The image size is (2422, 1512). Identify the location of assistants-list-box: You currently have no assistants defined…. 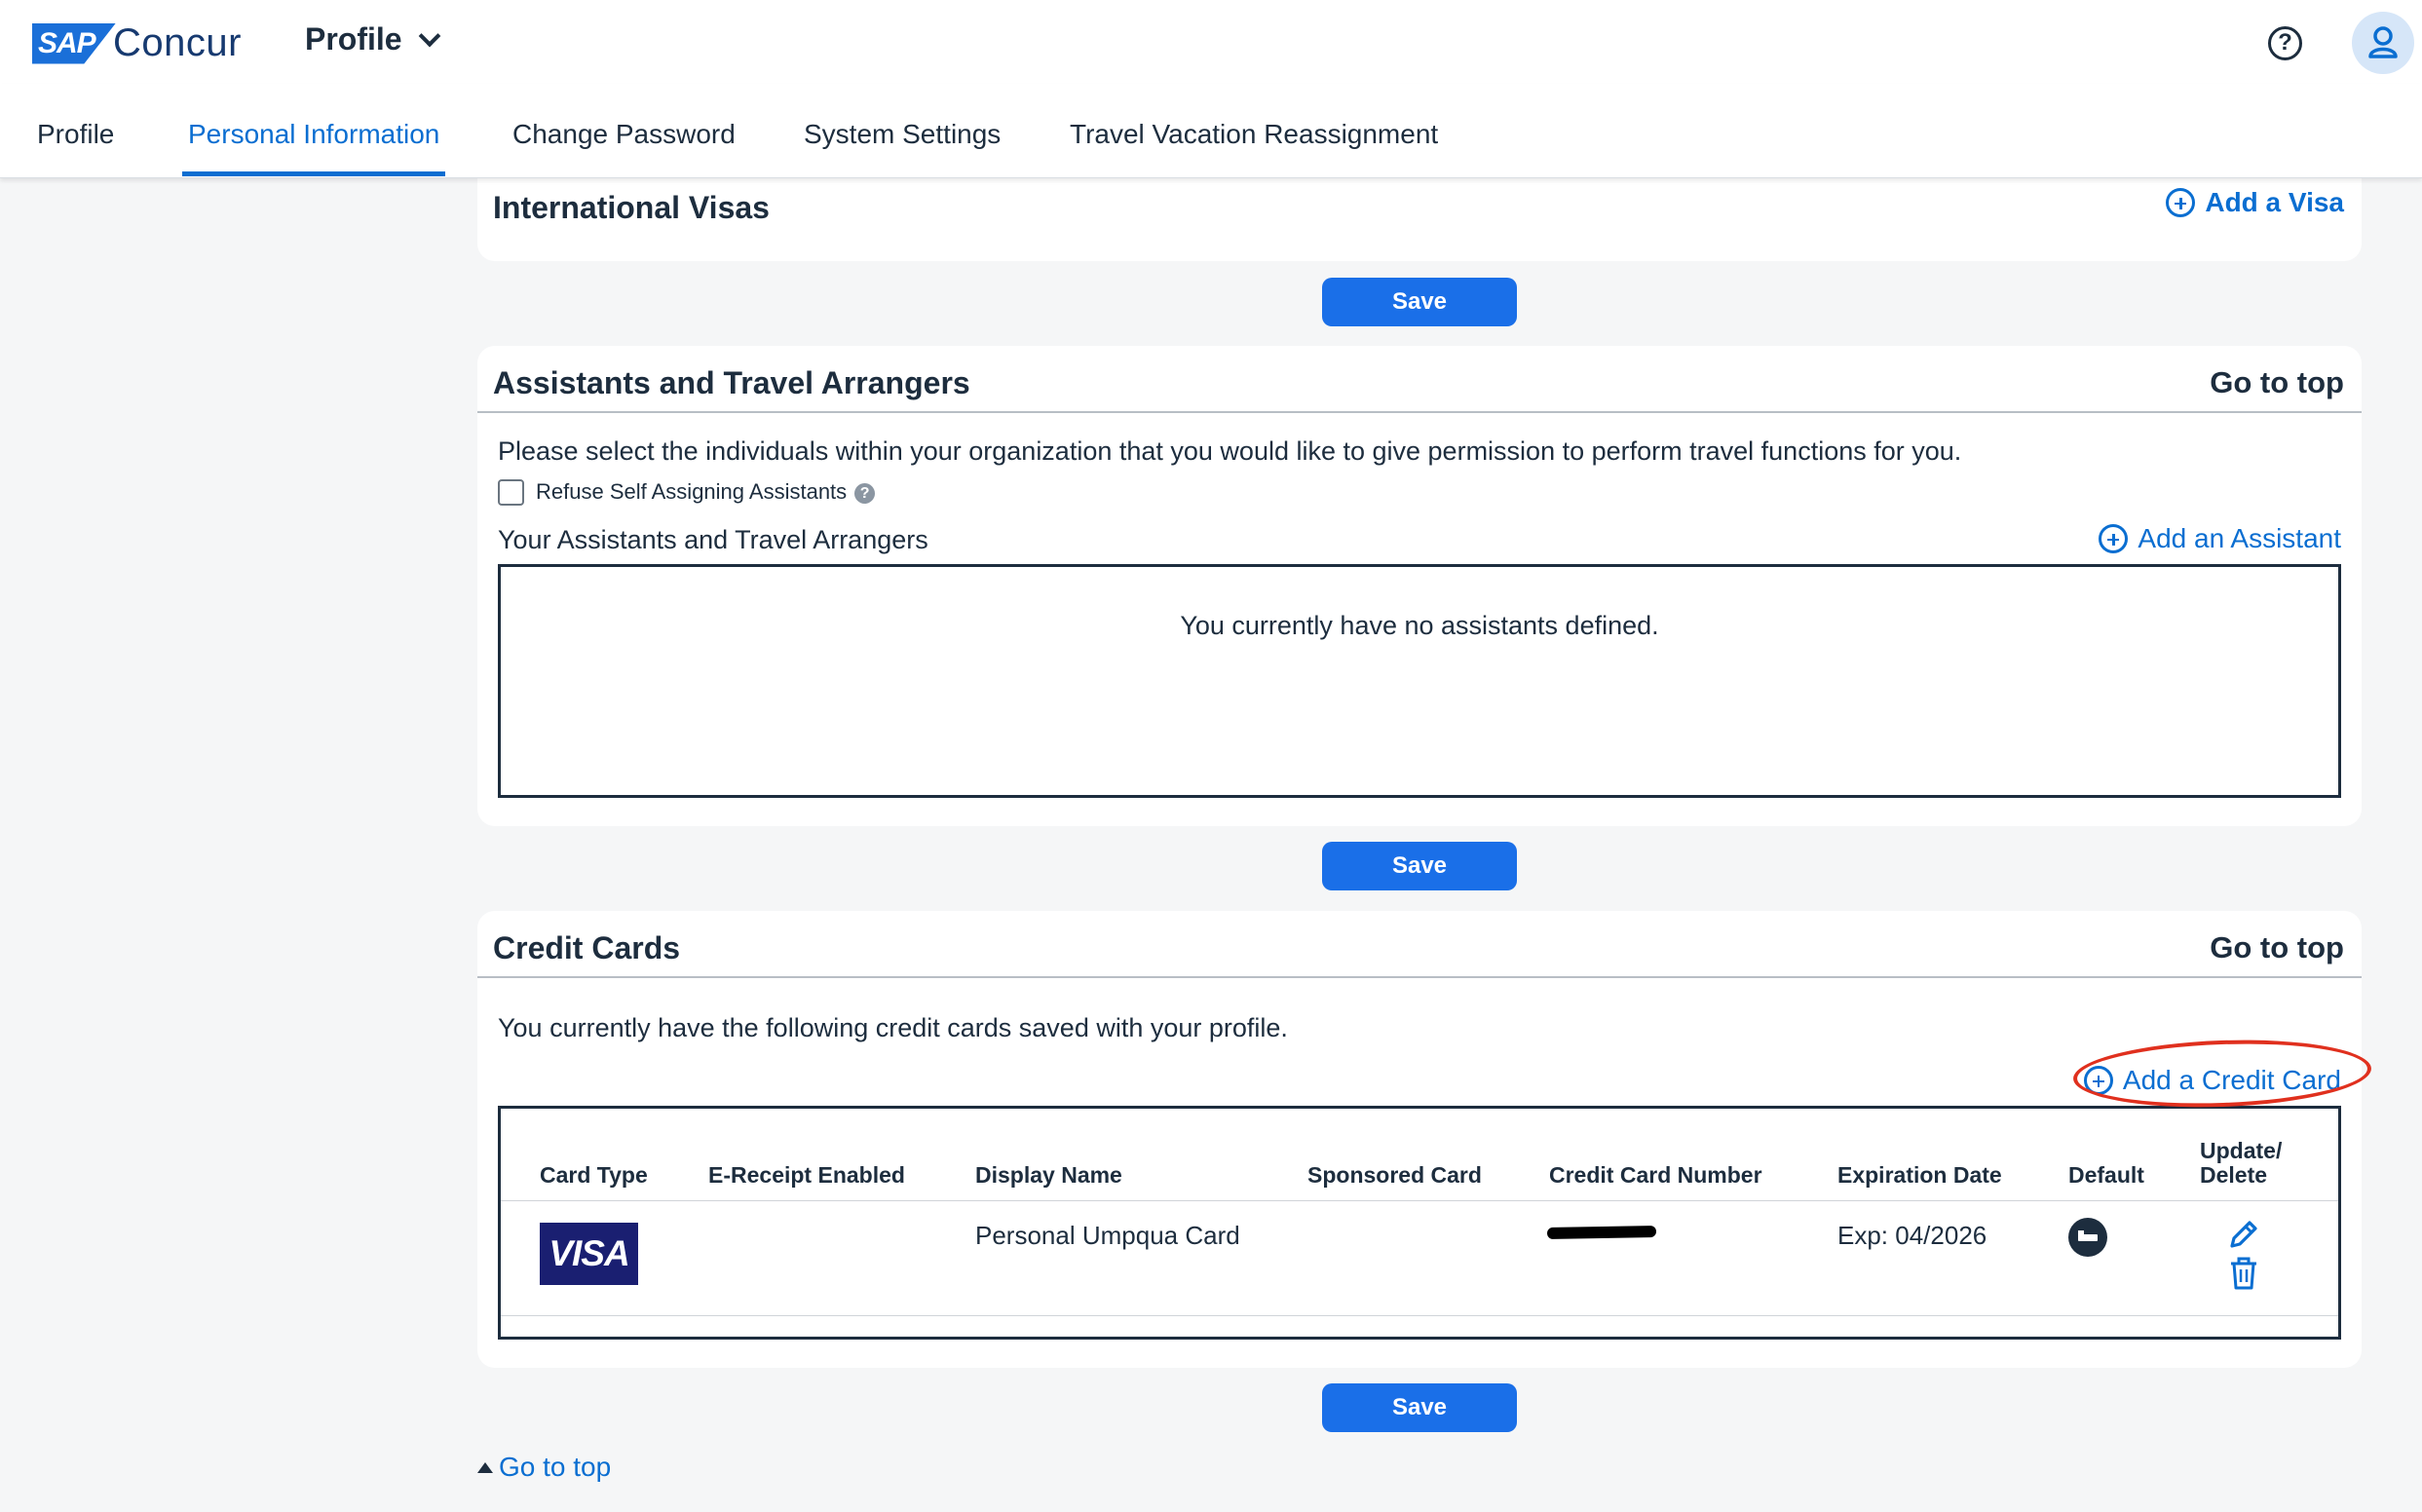
(1419, 681).